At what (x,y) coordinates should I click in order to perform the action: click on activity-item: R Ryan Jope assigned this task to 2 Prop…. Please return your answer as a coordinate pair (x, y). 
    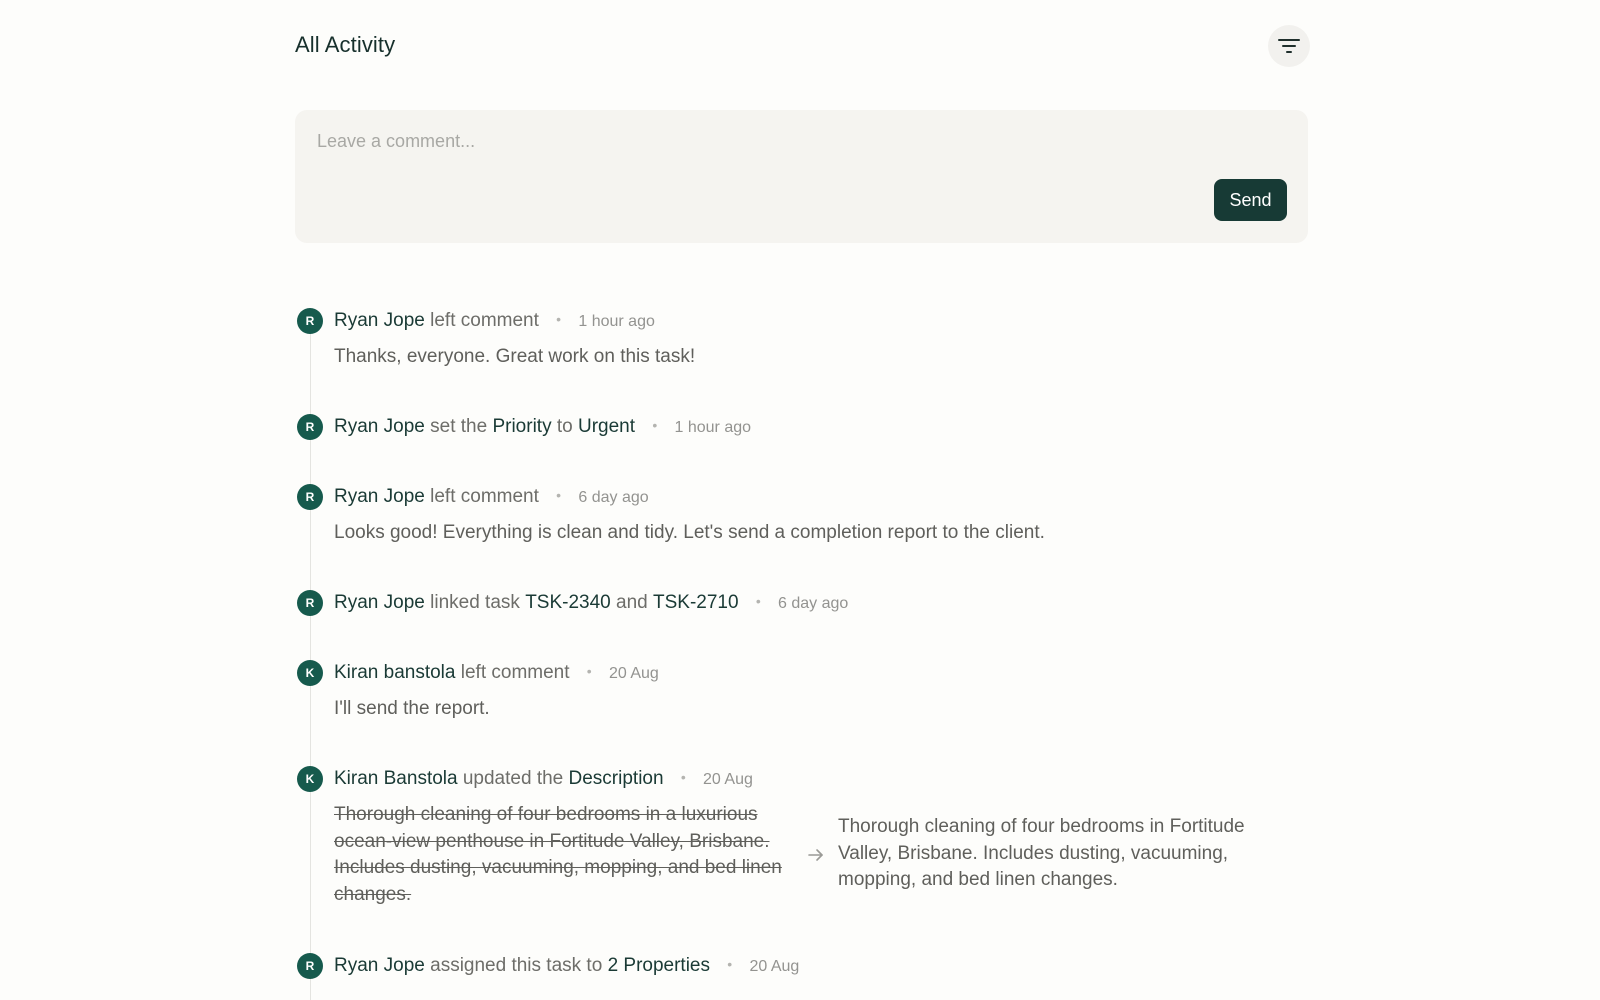
    Looking at the image, I should click on (801, 966).